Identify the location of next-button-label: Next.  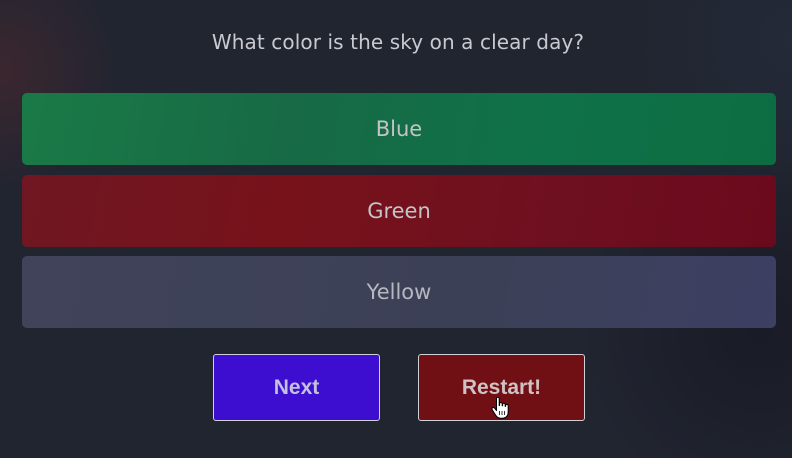
(296, 387).